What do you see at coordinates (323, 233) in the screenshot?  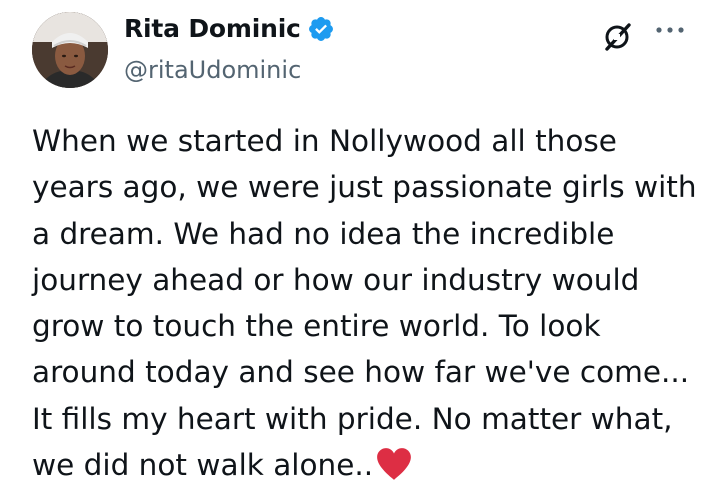 I see `tweet-text-line: a dream. We had no idea the incredible` at bounding box center [323, 233].